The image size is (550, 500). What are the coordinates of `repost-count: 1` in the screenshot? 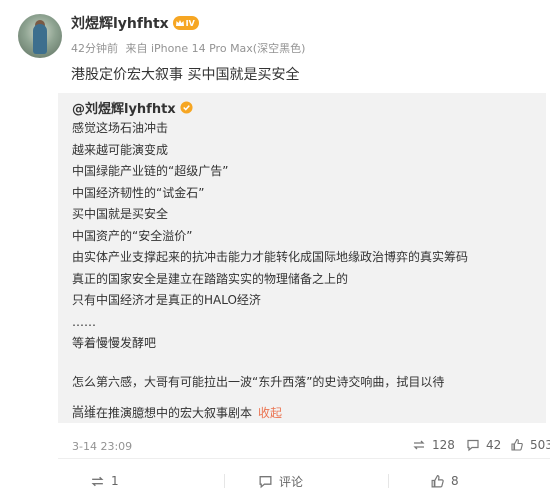 It's located at (115, 481).